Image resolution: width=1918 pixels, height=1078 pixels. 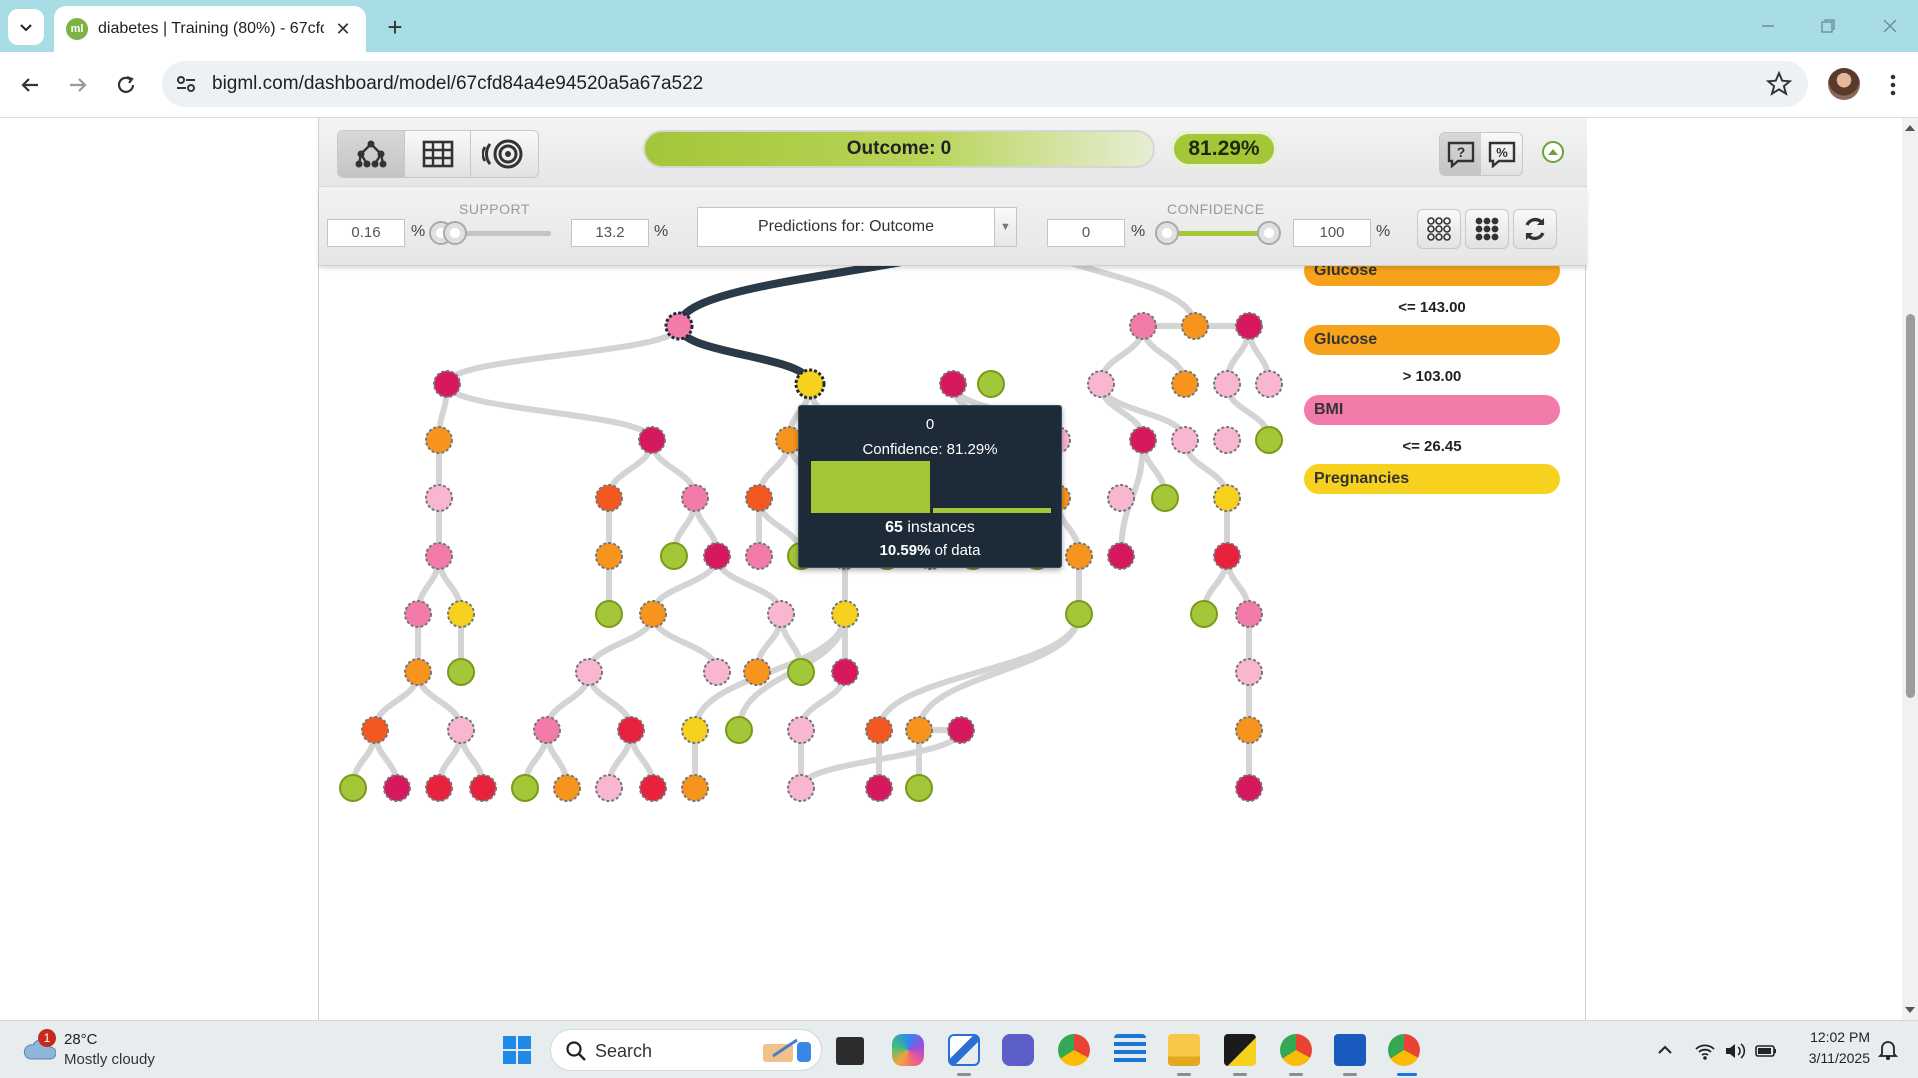 What do you see at coordinates (1018, 1050) in the screenshot?
I see `teams-icon` at bounding box center [1018, 1050].